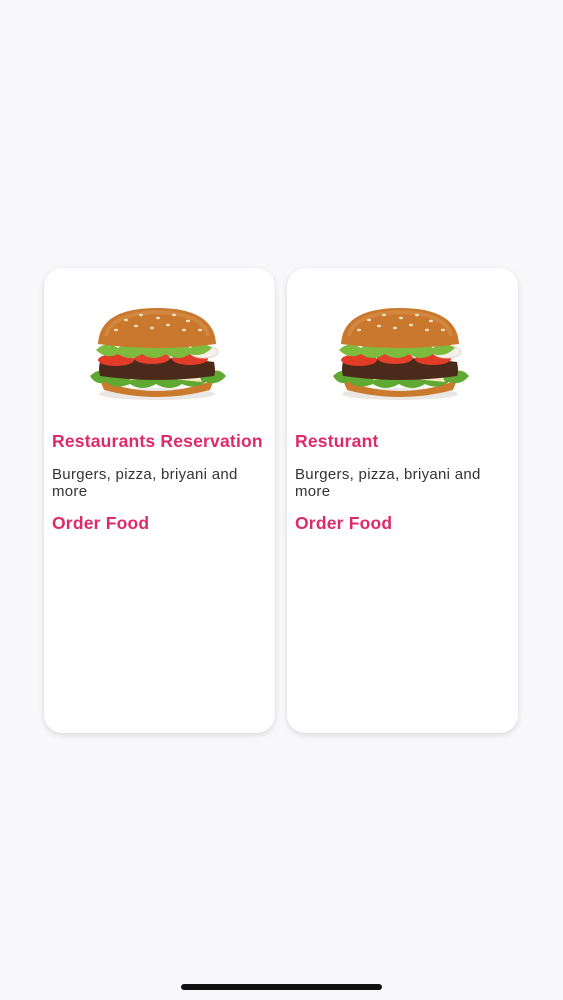  What do you see at coordinates (281, 987) in the screenshot?
I see `home-indicator` at bounding box center [281, 987].